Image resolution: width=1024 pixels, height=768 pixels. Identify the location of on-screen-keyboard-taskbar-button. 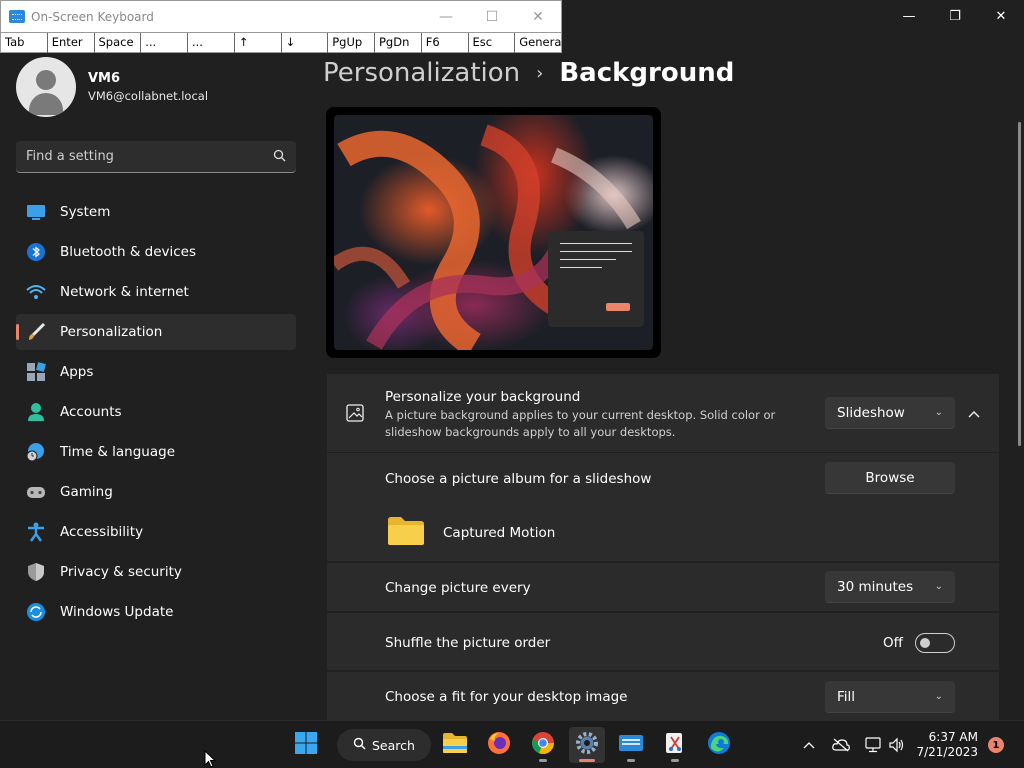
(631, 745).